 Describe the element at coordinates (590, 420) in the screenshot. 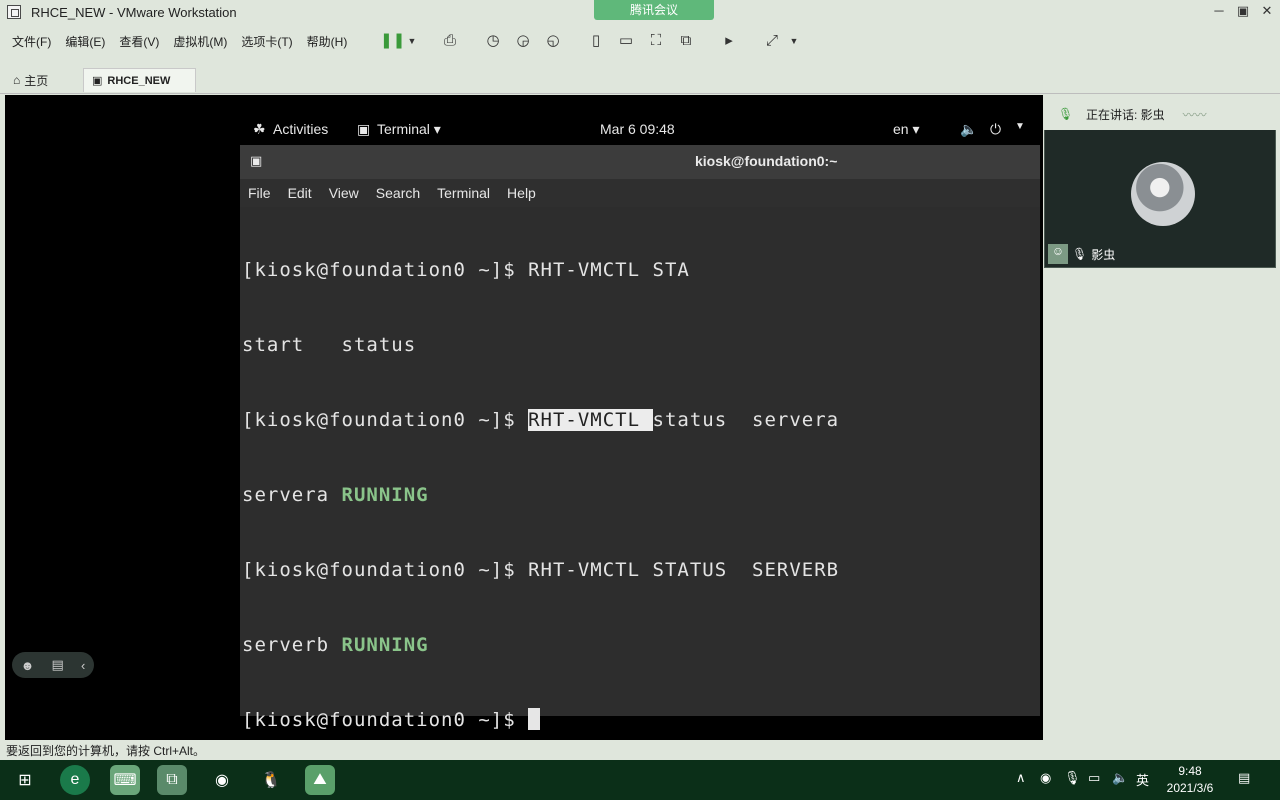

I see `selected-text: RHT-VMCTL` at that location.